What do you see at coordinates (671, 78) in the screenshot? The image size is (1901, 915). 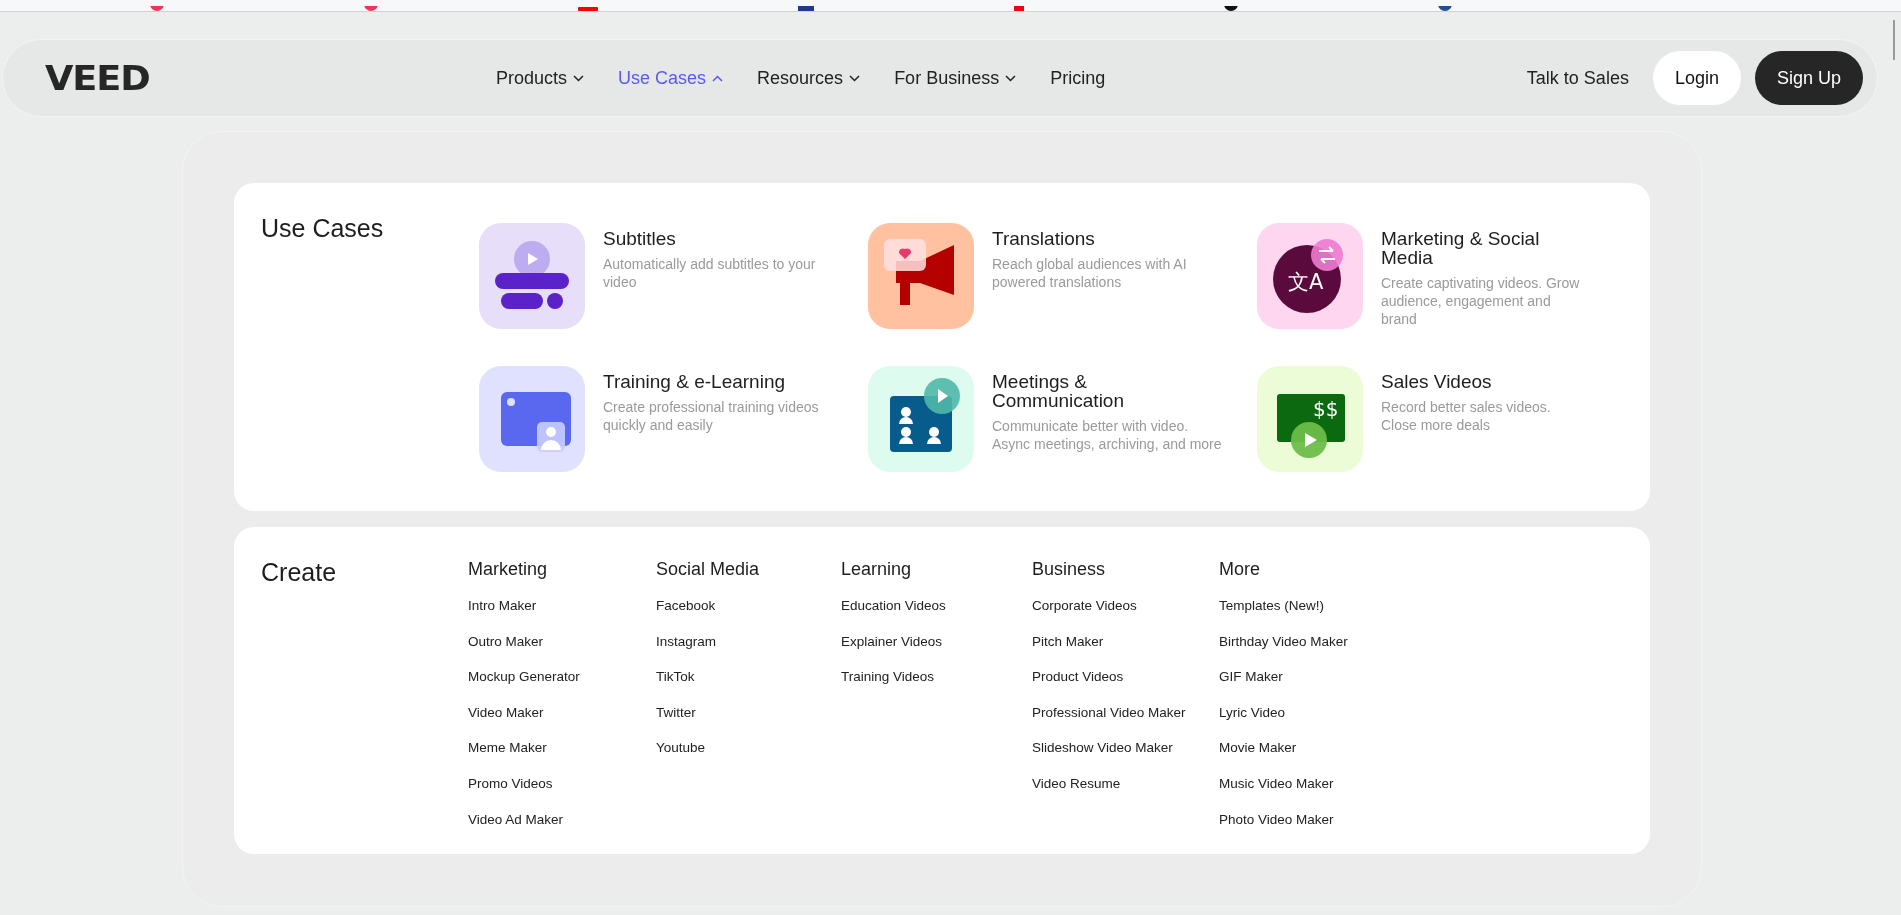 I see `nav-link: Use Cases` at bounding box center [671, 78].